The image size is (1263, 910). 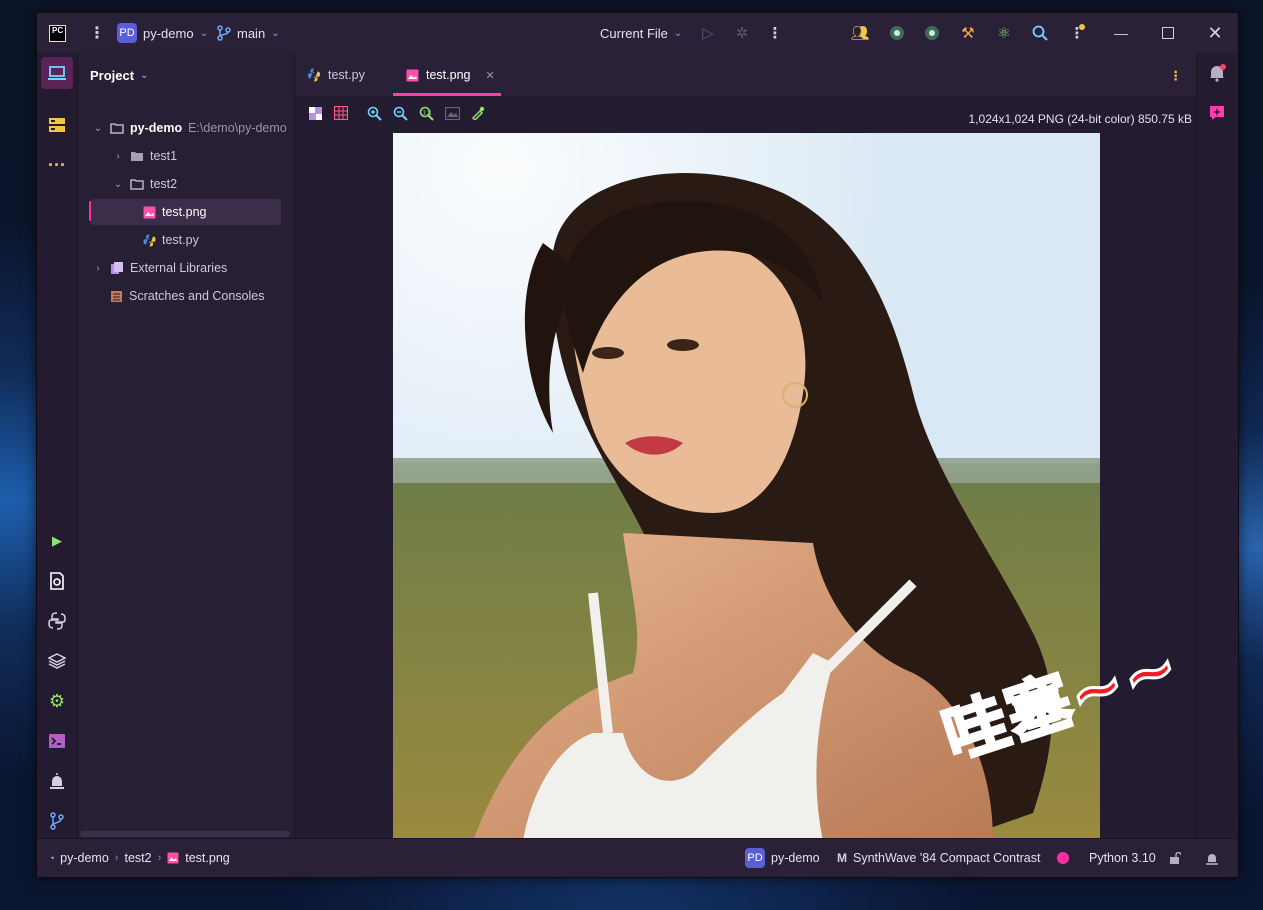 I want to click on search-icon, so click(x=1040, y=33).